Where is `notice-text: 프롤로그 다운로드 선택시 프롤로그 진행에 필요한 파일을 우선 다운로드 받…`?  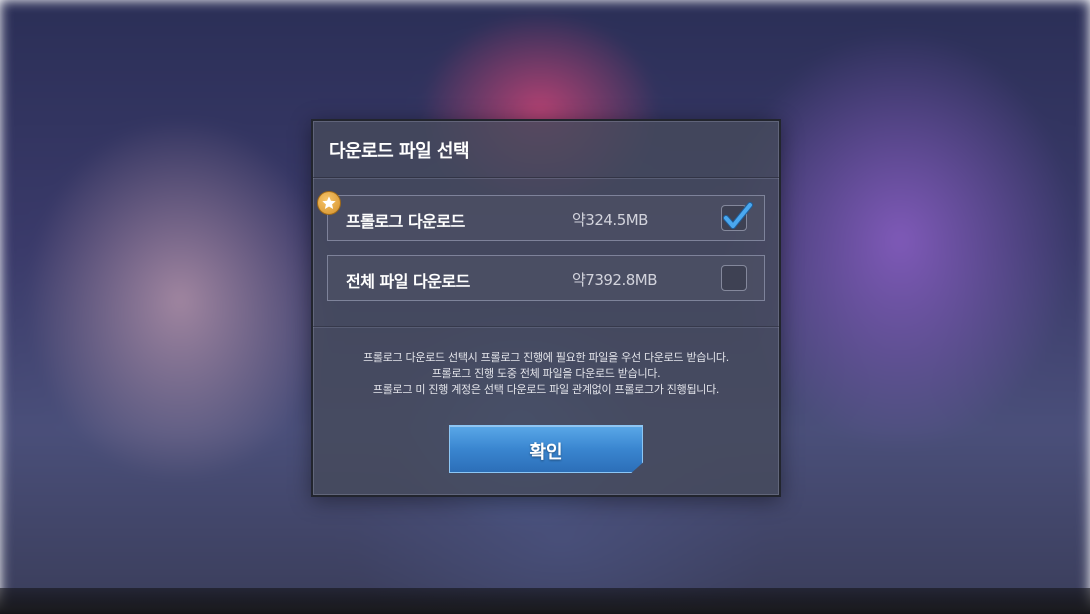
notice-text: 프롤로그 다운로드 선택시 프롤로그 진행에 필요한 파일을 우선 다운로드 받… is located at coordinates (546, 374).